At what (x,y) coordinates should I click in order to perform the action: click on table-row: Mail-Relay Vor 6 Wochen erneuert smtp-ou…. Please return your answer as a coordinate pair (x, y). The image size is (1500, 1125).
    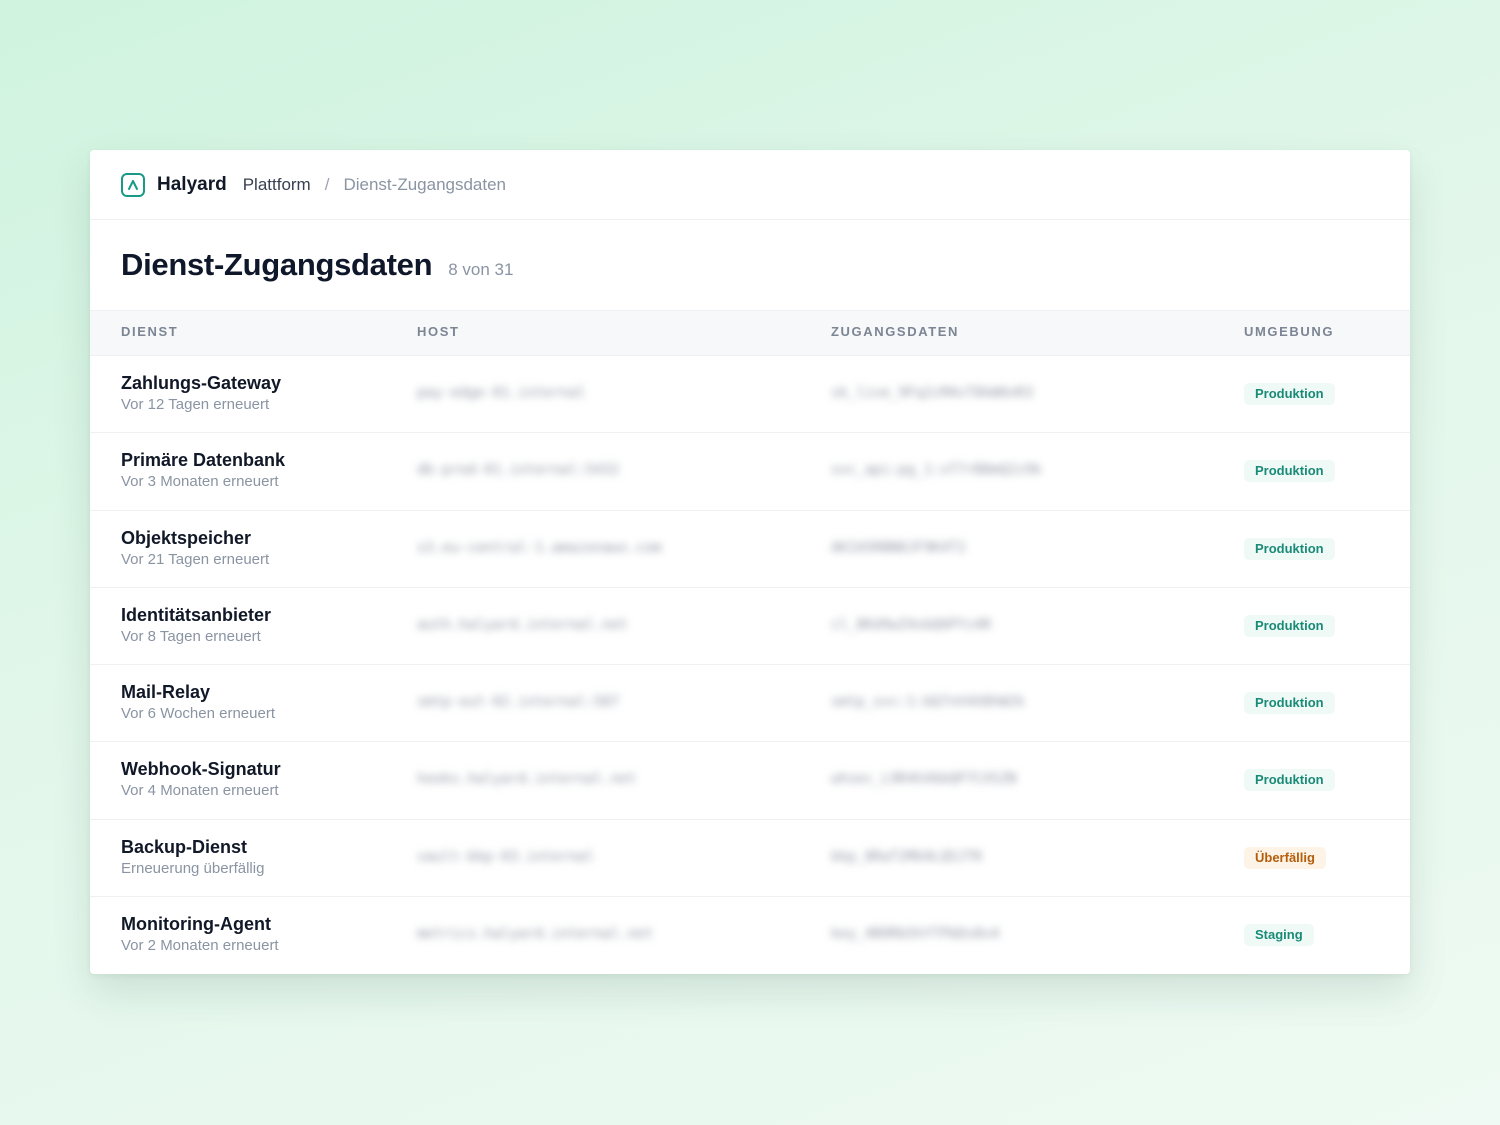
    Looking at the image, I should click on (750, 704).